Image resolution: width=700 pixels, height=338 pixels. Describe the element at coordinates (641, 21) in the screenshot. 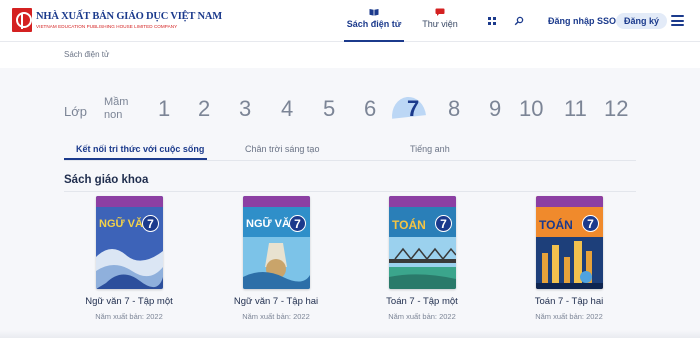

I see `register-button: Đăng ký` at that location.